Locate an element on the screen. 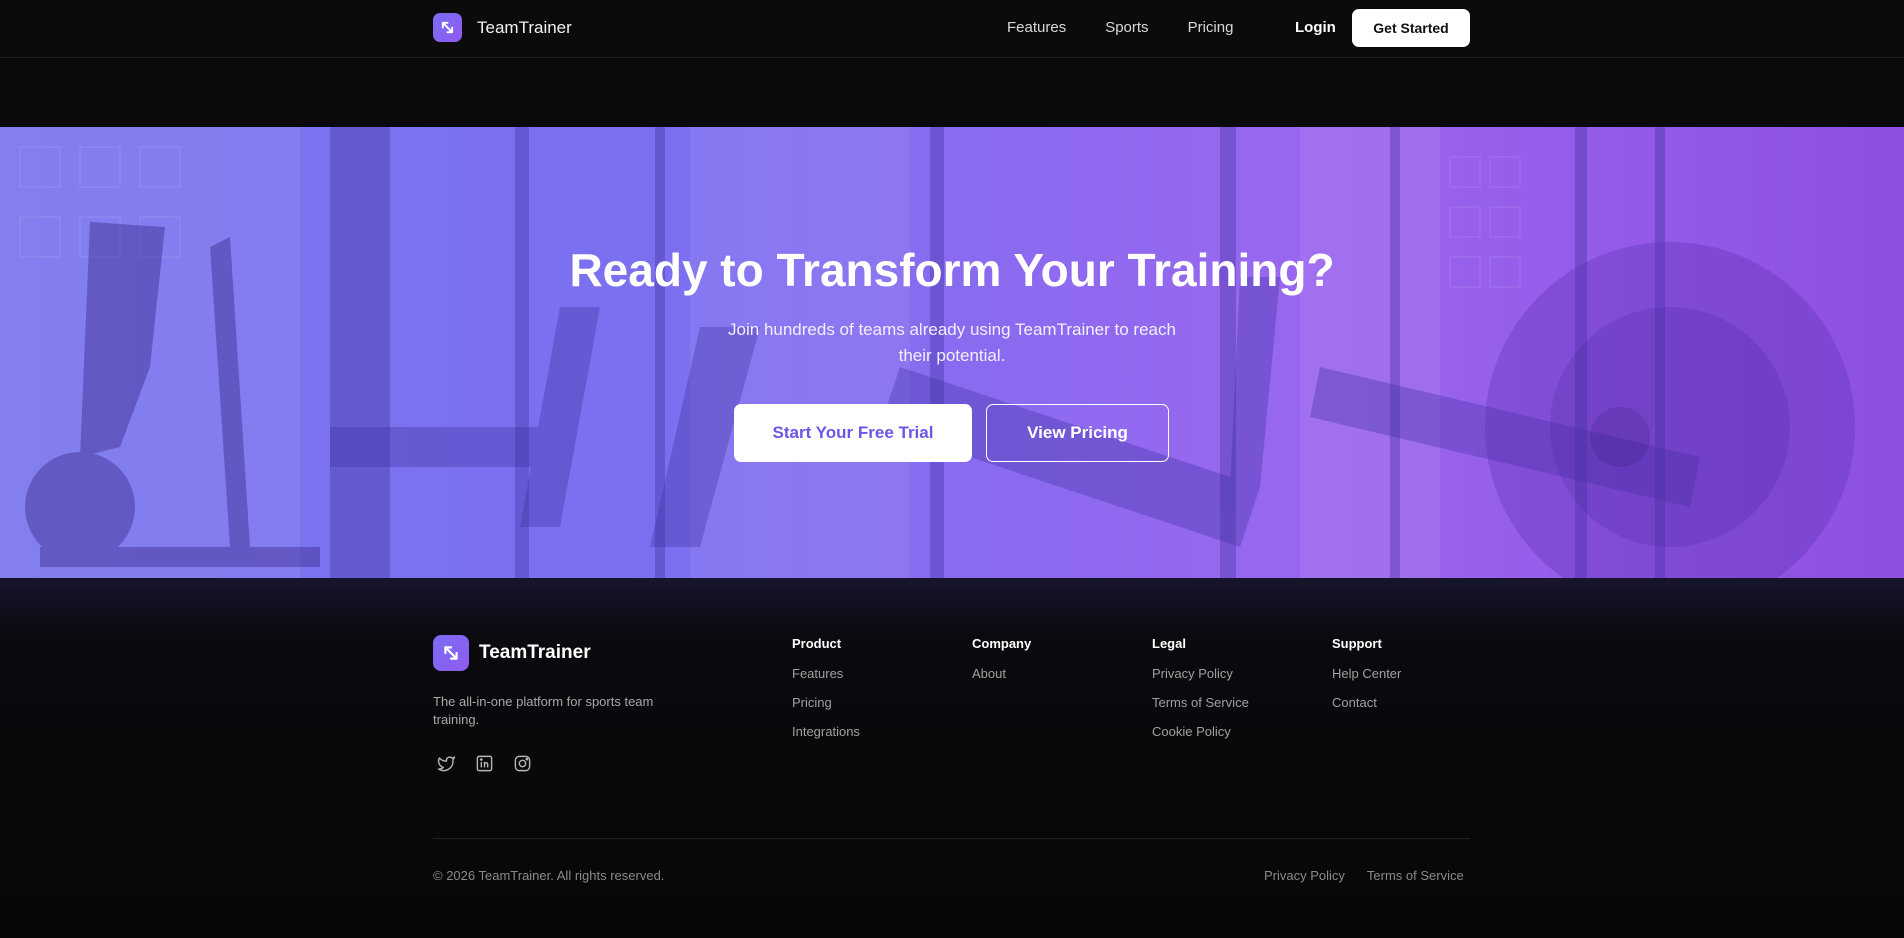 The width and height of the screenshot is (1904, 938). linkedin-icon is located at coordinates (484, 763).